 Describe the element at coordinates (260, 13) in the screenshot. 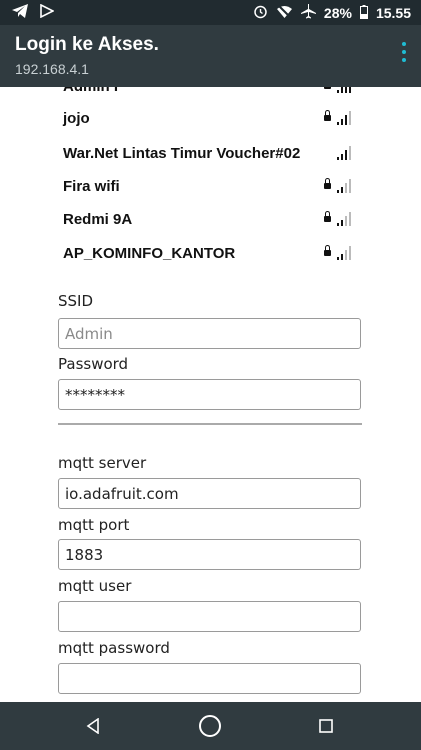

I see `alarm-icon` at that location.